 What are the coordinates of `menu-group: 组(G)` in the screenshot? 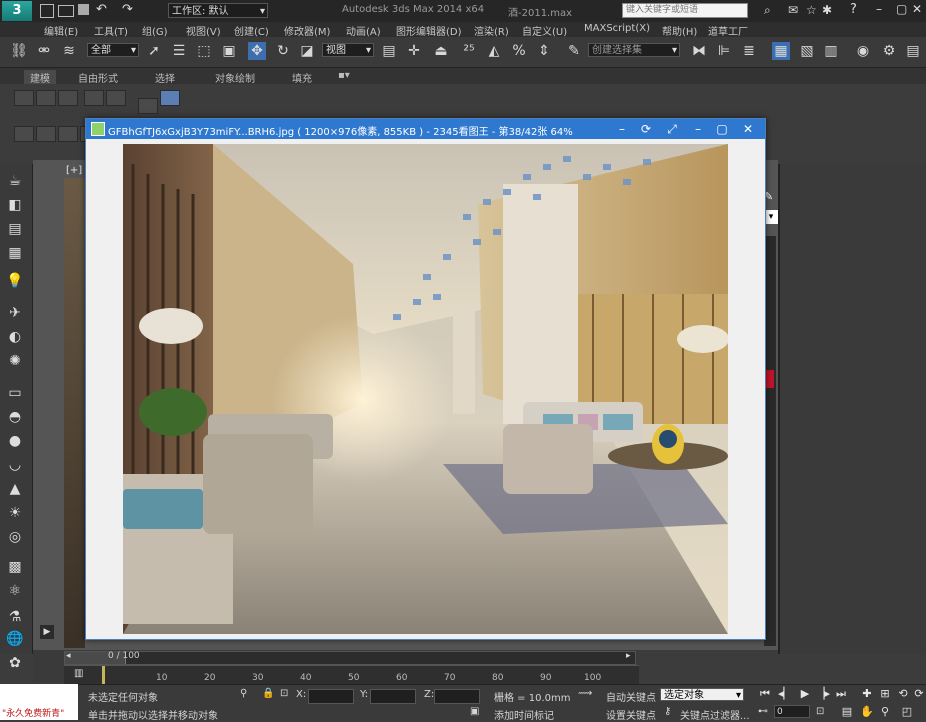 It's located at (155, 30).